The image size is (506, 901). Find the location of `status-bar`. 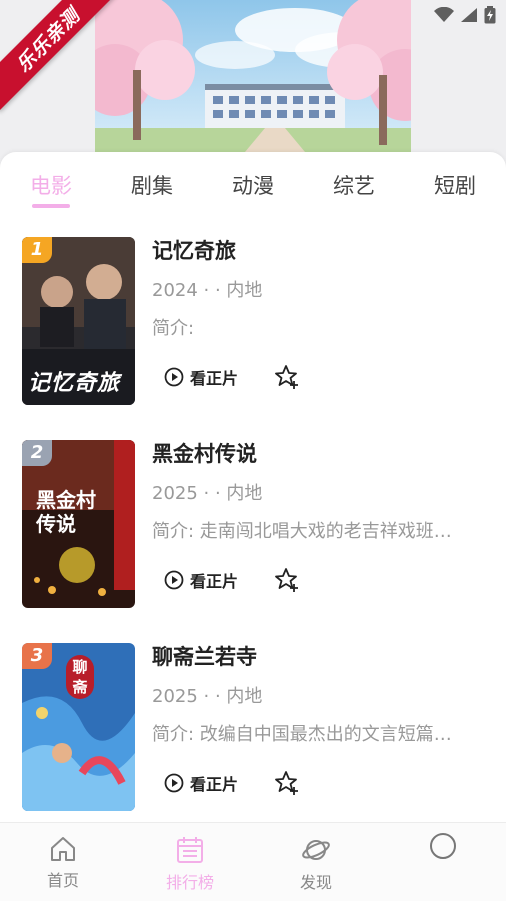

status-bar is located at coordinates (465, 15).